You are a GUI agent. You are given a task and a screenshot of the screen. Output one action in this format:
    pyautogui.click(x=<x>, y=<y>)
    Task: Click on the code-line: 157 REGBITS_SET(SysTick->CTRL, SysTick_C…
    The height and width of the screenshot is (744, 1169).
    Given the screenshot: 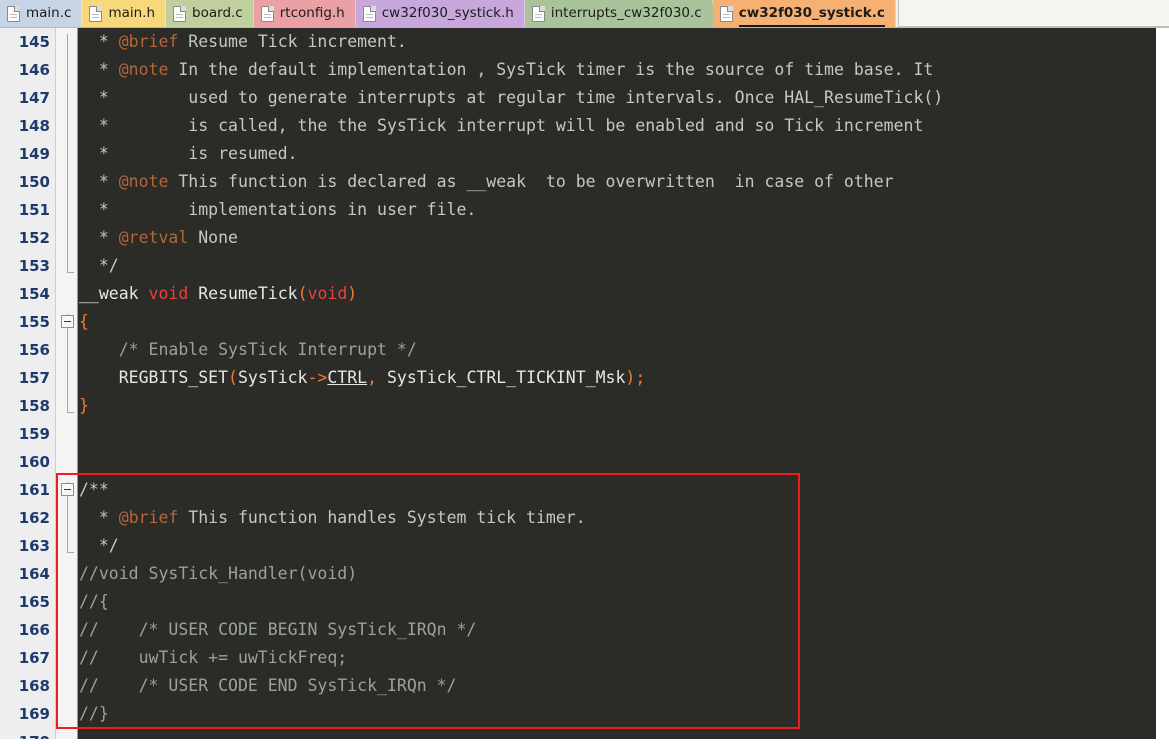 What is the action you would take?
    pyautogui.click(x=584, y=378)
    